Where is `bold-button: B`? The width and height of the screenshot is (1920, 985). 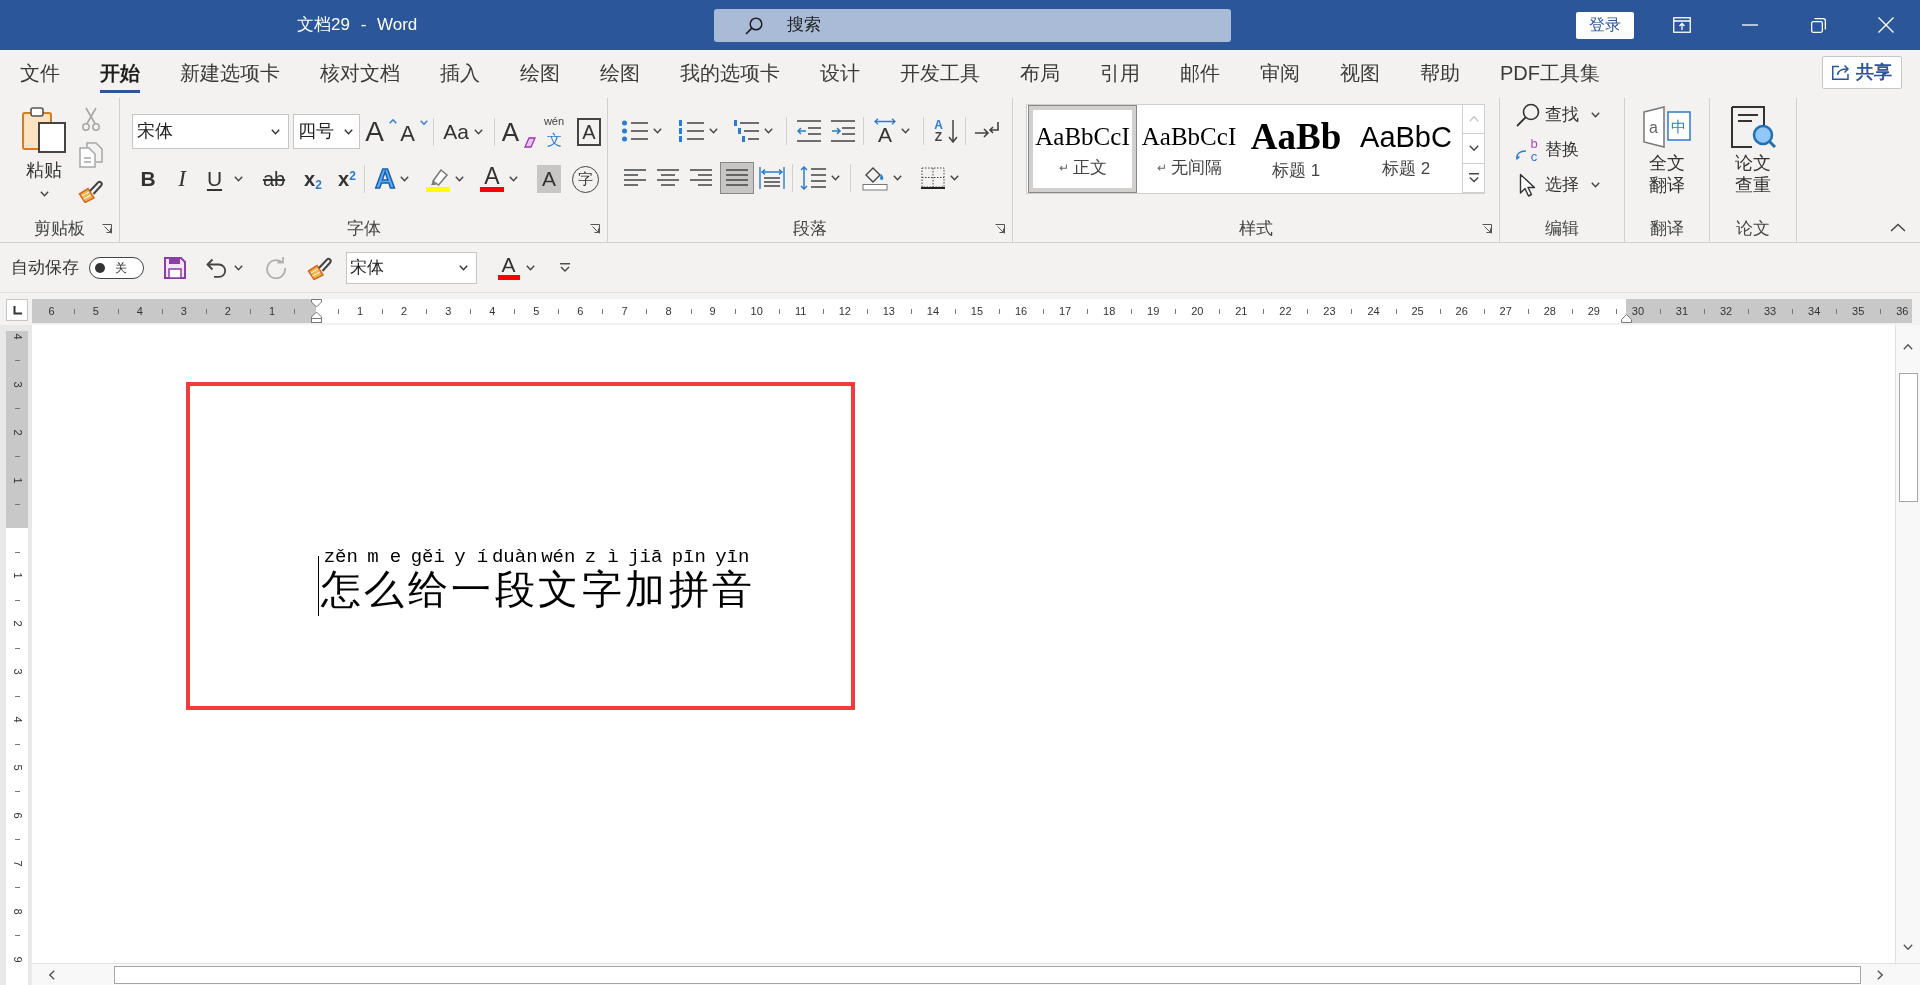 bold-button: B is located at coordinates (148, 179).